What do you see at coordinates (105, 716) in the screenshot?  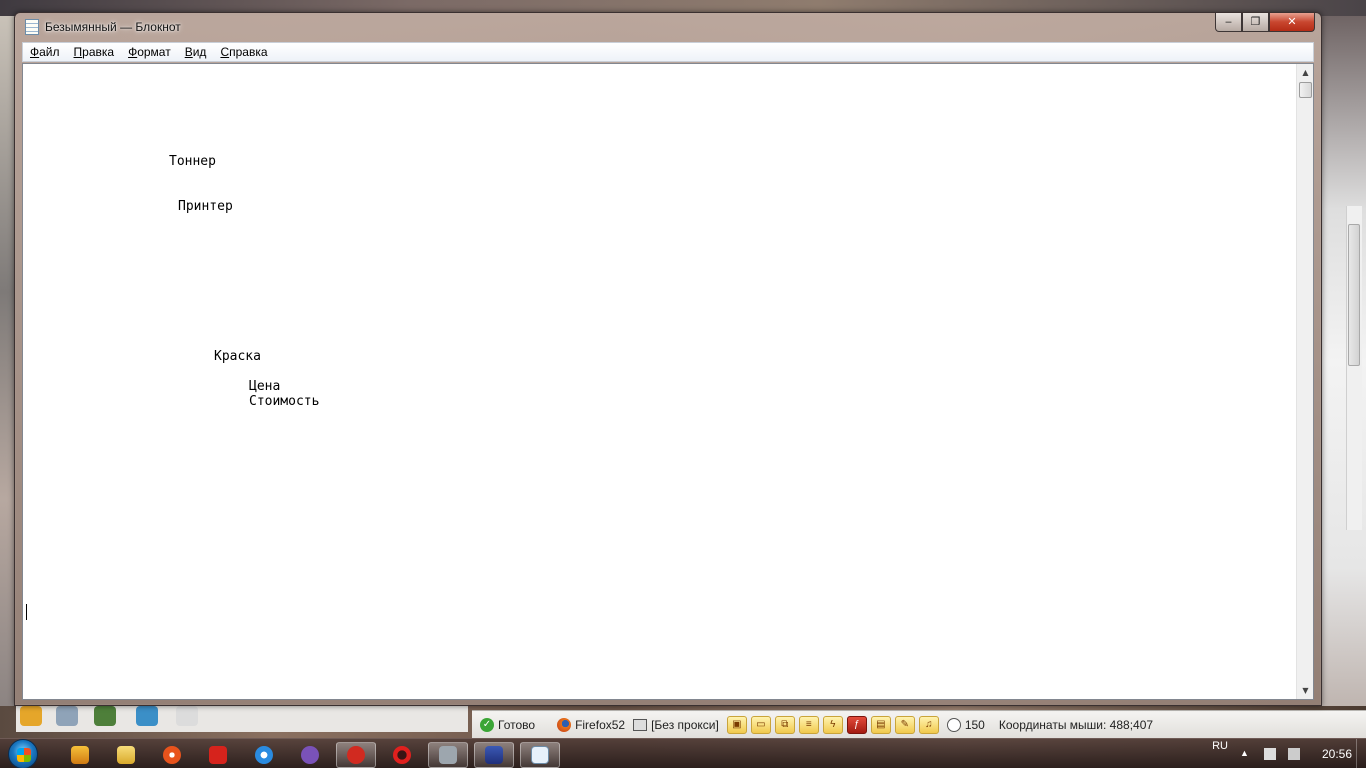 I see `chart-icon` at bounding box center [105, 716].